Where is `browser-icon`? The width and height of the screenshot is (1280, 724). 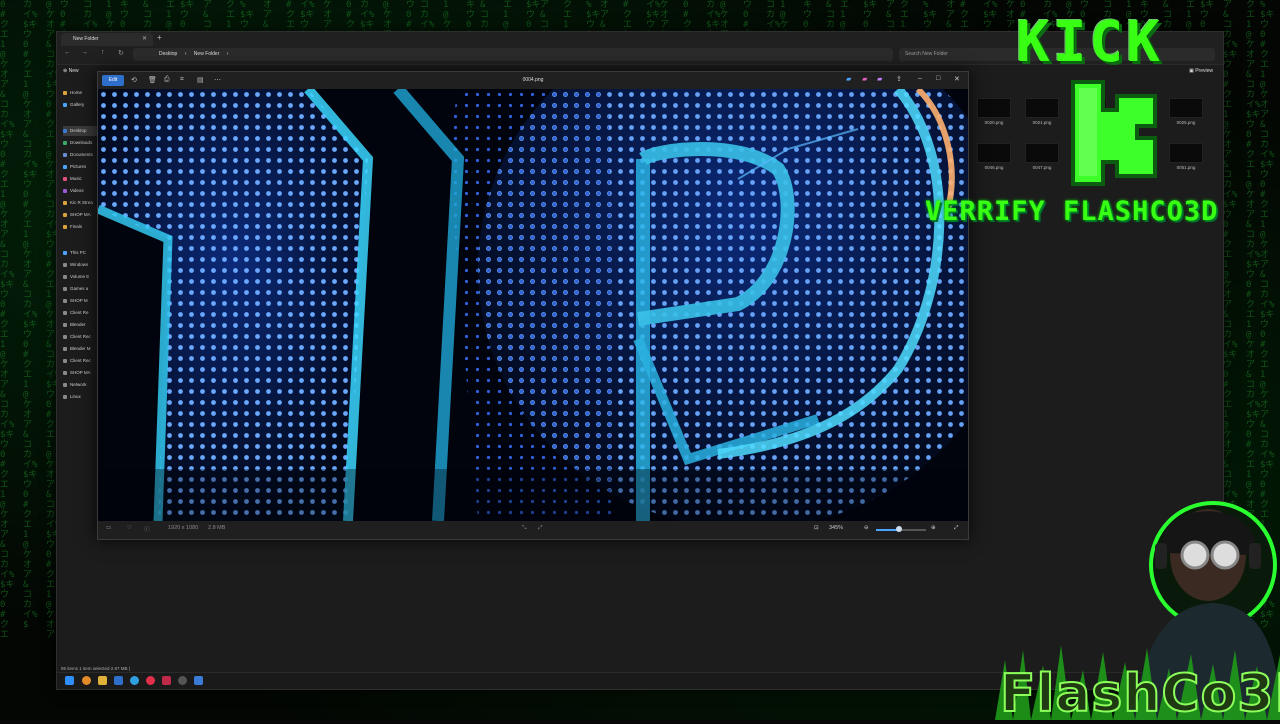 browser-icon is located at coordinates (134, 680).